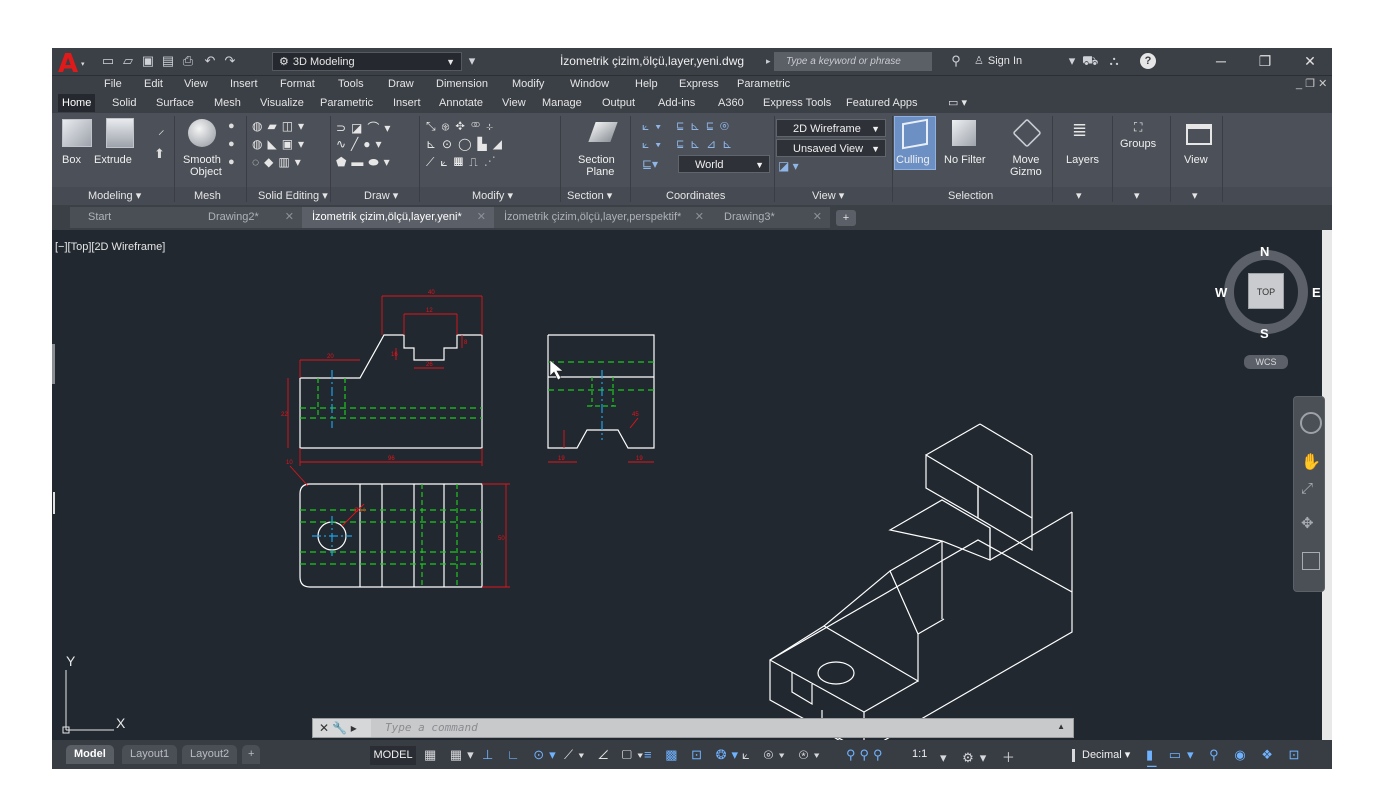 The image size is (1382, 800). I want to click on draw-row3-icons: ⬟▬⬬▾, so click(365, 162).